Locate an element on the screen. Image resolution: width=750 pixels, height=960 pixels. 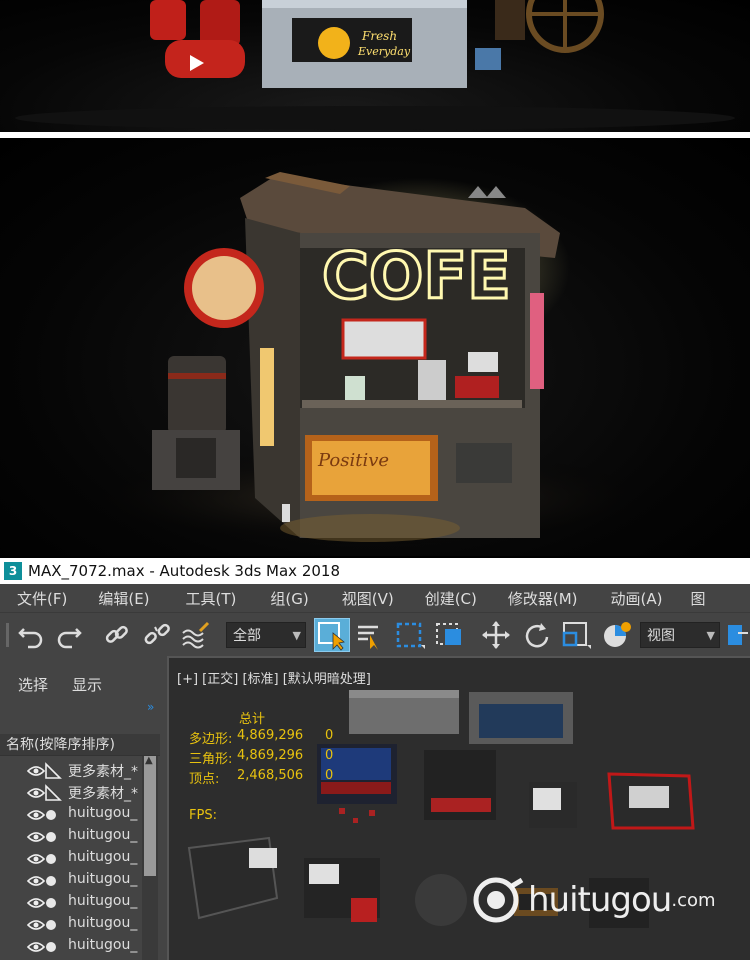
menu-group: 组(G) is located at coordinates (289, 598).